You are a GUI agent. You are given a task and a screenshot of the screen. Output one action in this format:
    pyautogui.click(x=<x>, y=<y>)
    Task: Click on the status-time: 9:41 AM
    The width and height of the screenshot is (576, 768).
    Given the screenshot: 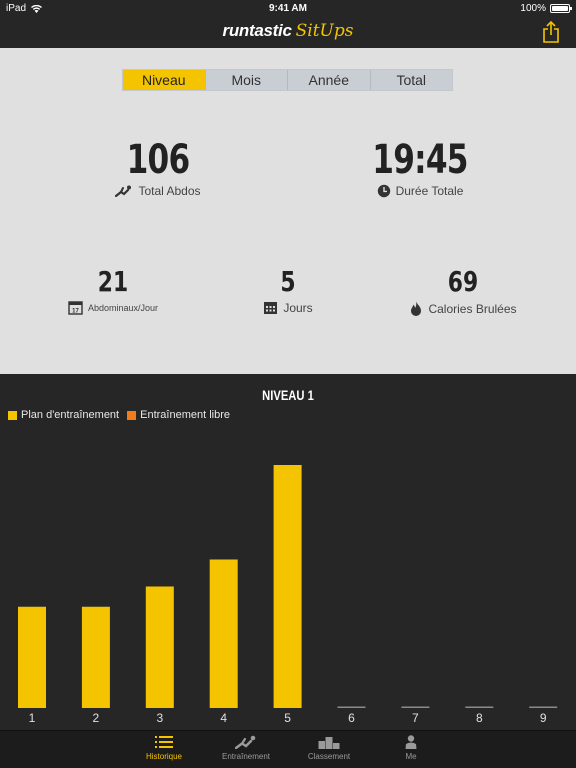 What is the action you would take?
    pyautogui.click(x=288, y=8)
    